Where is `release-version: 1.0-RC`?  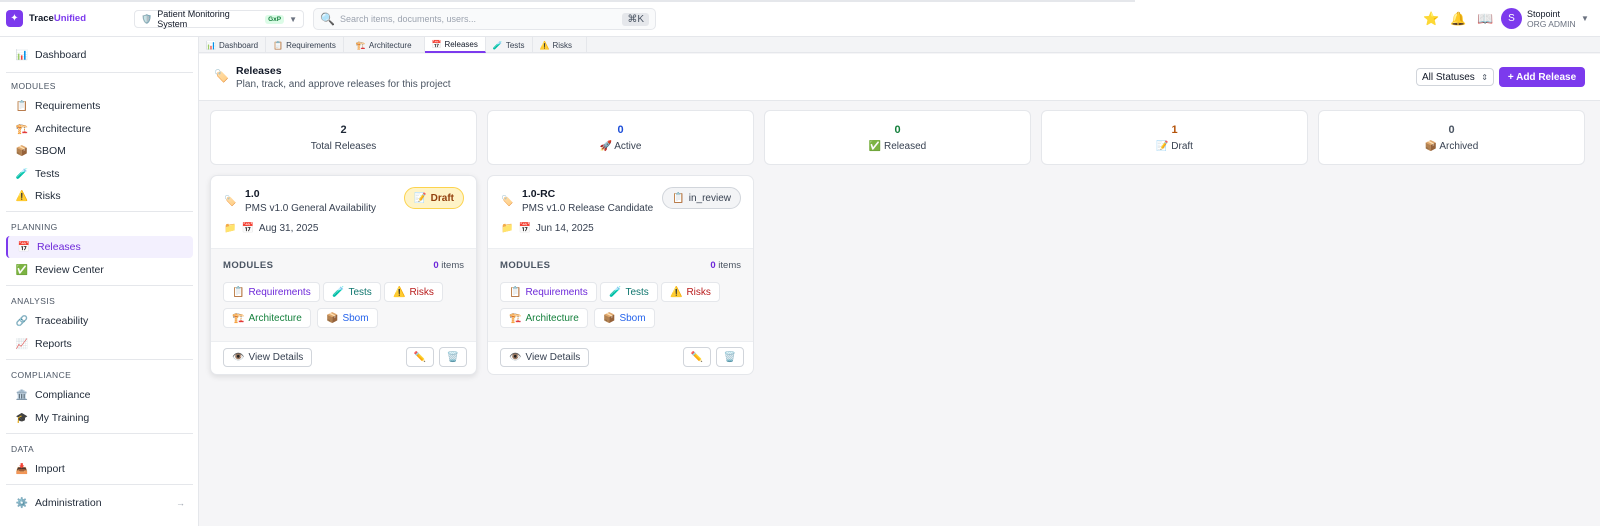
release-version: 1.0-RC is located at coordinates (539, 194).